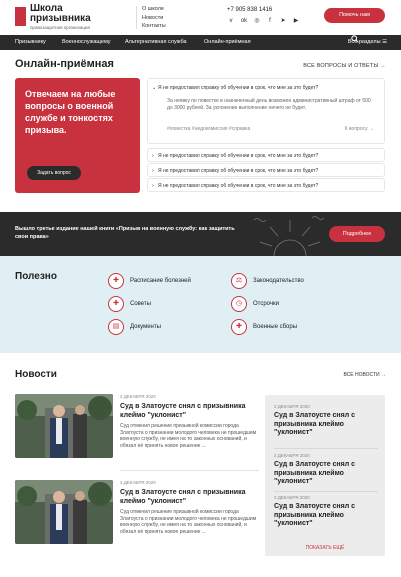  Describe the element at coordinates (257, 21) in the screenshot. I see `instagram-icon: ◎` at that location.